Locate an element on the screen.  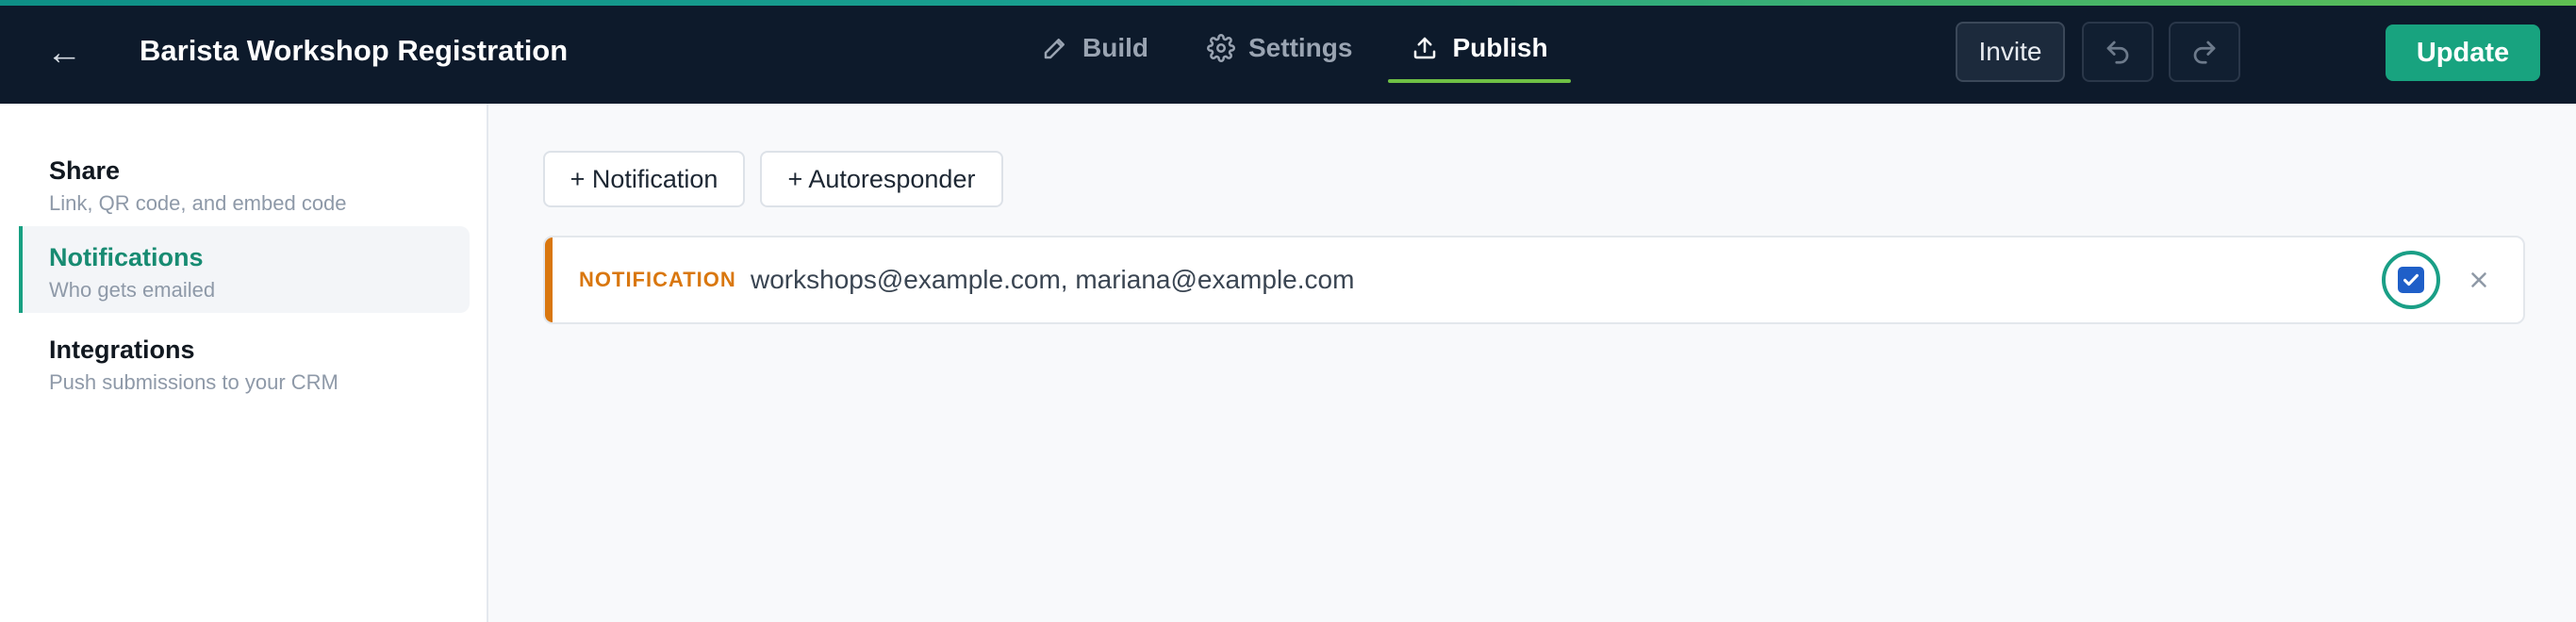
sidebar-item-subtitle: Link, QR code, and embed code is located at coordinates (198, 203).